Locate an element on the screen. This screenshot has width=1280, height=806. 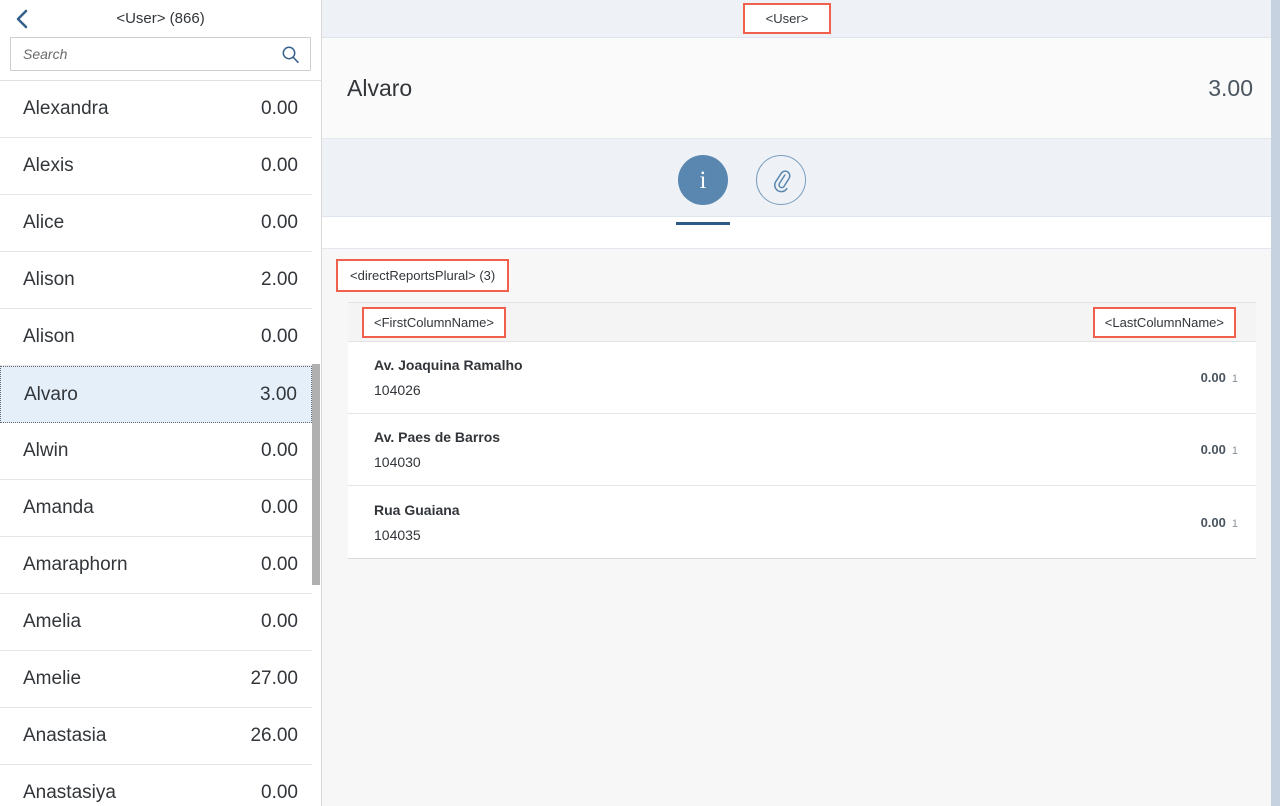
table-row-subtitle: 104035 is located at coordinates (397, 534).